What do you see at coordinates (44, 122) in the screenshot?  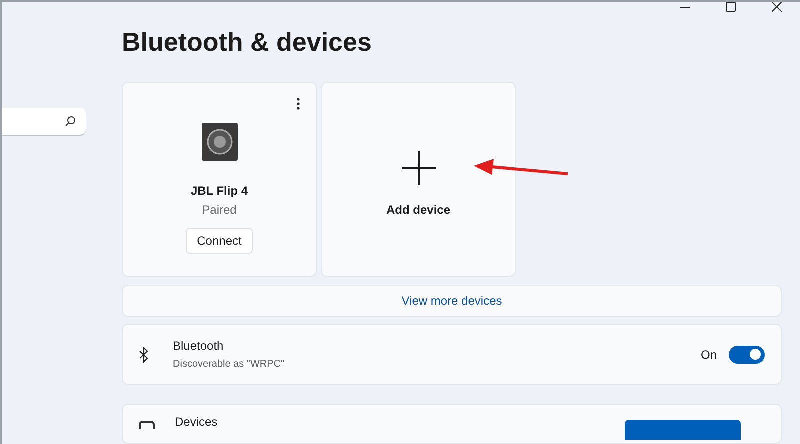 I see `search-field` at bounding box center [44, 122].